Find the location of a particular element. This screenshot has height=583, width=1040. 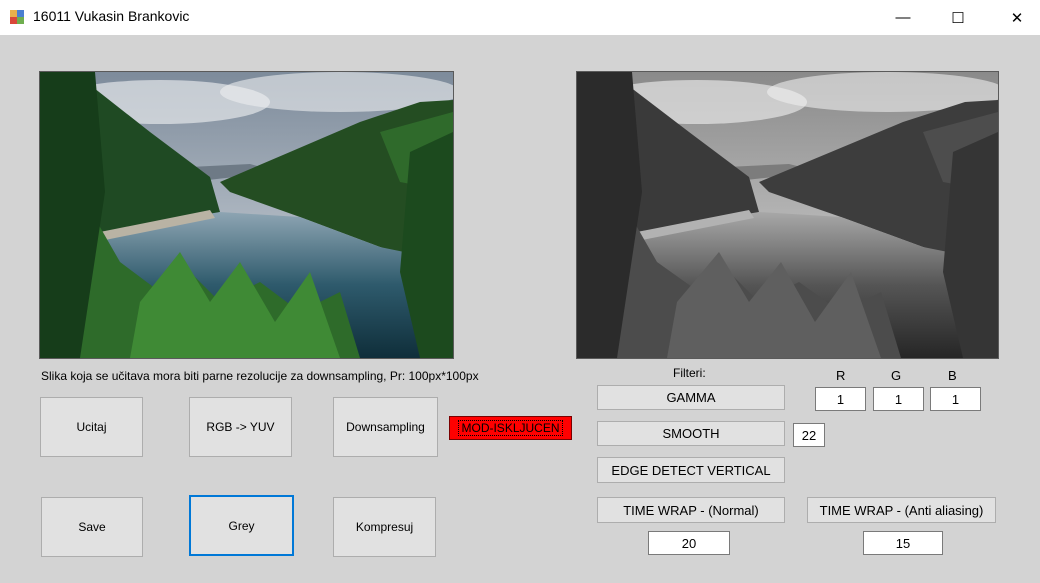

mode-status-label: MOD-ISKLJUCEN is located at coordinates (510, 428).